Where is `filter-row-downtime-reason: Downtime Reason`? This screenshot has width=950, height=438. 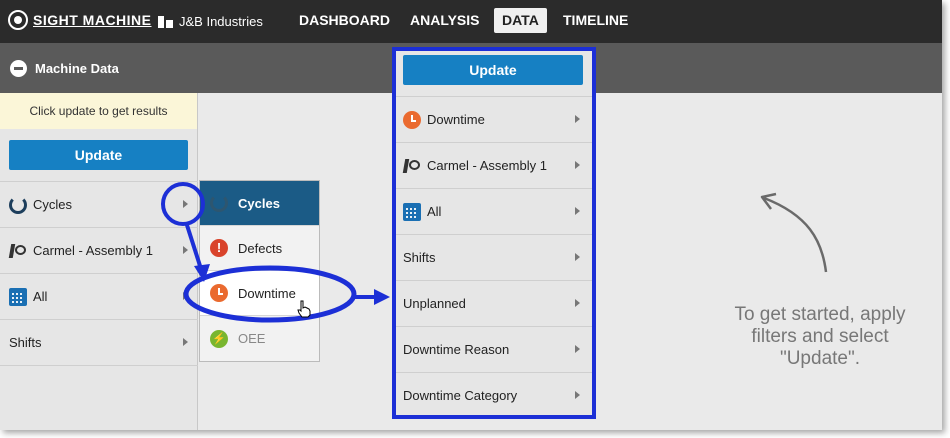
filter-row-downtime-reason: Downtime Reason is located at coordinates (494, 349).